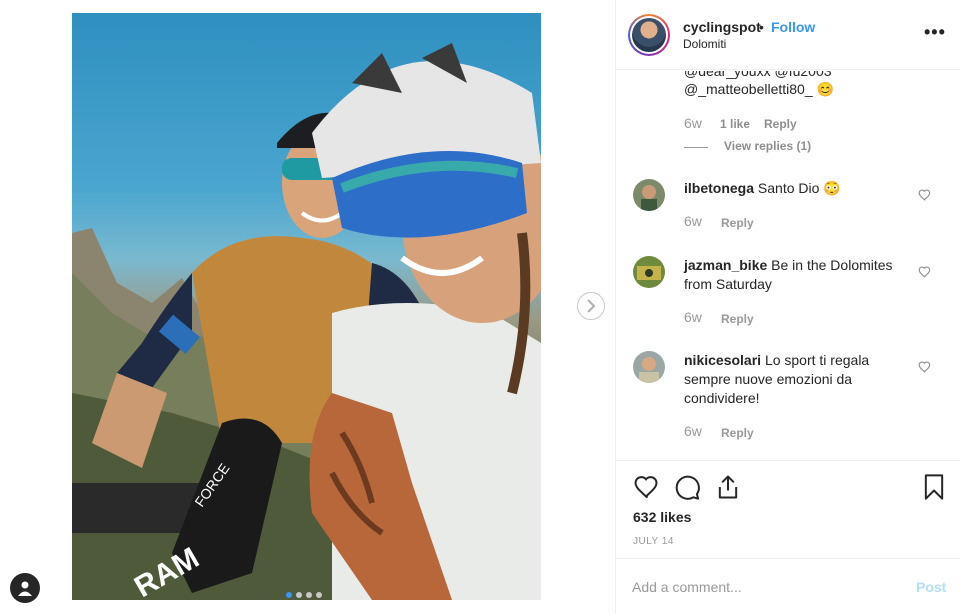  Describe the element at coordinates (780, 124) in the screenshot. I see `thread-reply-button: Reply` at that location.